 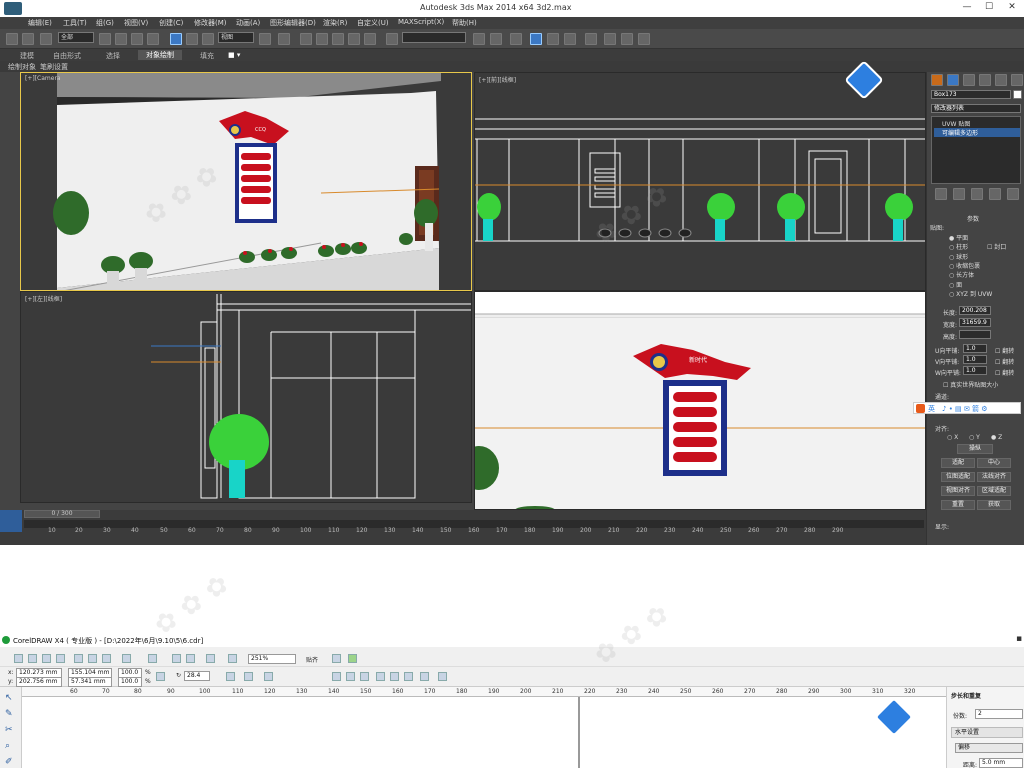 What do you see at coordinates (994, 477) in the screenshot?
I see `normal-align-button: 法线对齐` at bounding box center [994, 477].